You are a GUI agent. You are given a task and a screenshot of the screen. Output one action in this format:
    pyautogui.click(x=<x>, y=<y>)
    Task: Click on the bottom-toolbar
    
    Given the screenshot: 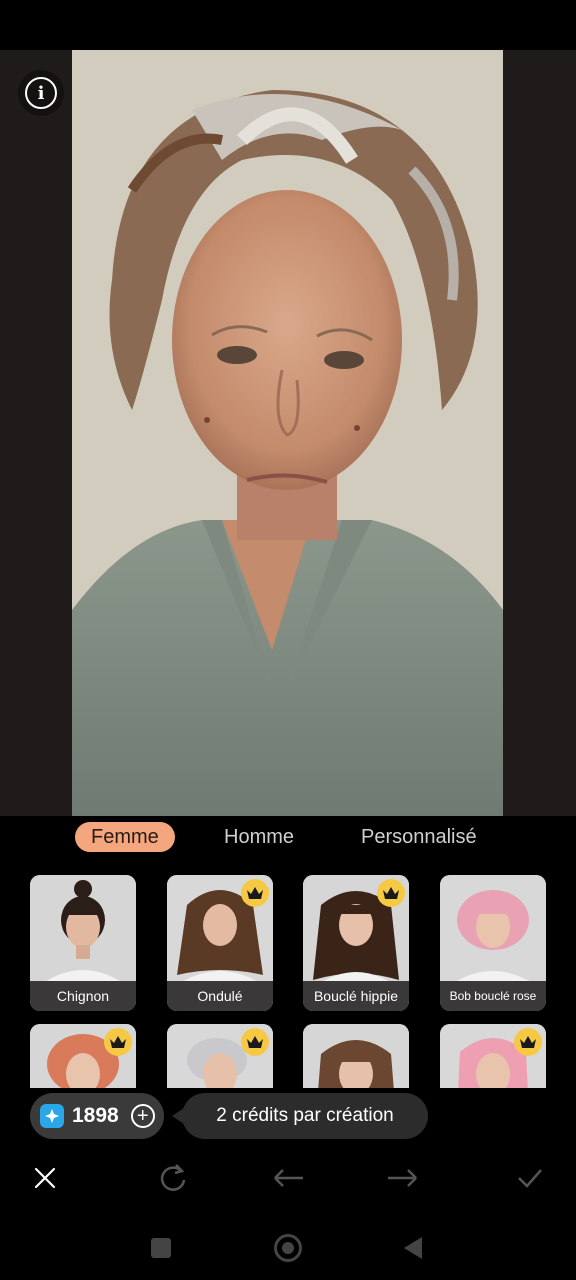 What is the action you would take?
    pyautogui.click(x=288, y=1178)
    